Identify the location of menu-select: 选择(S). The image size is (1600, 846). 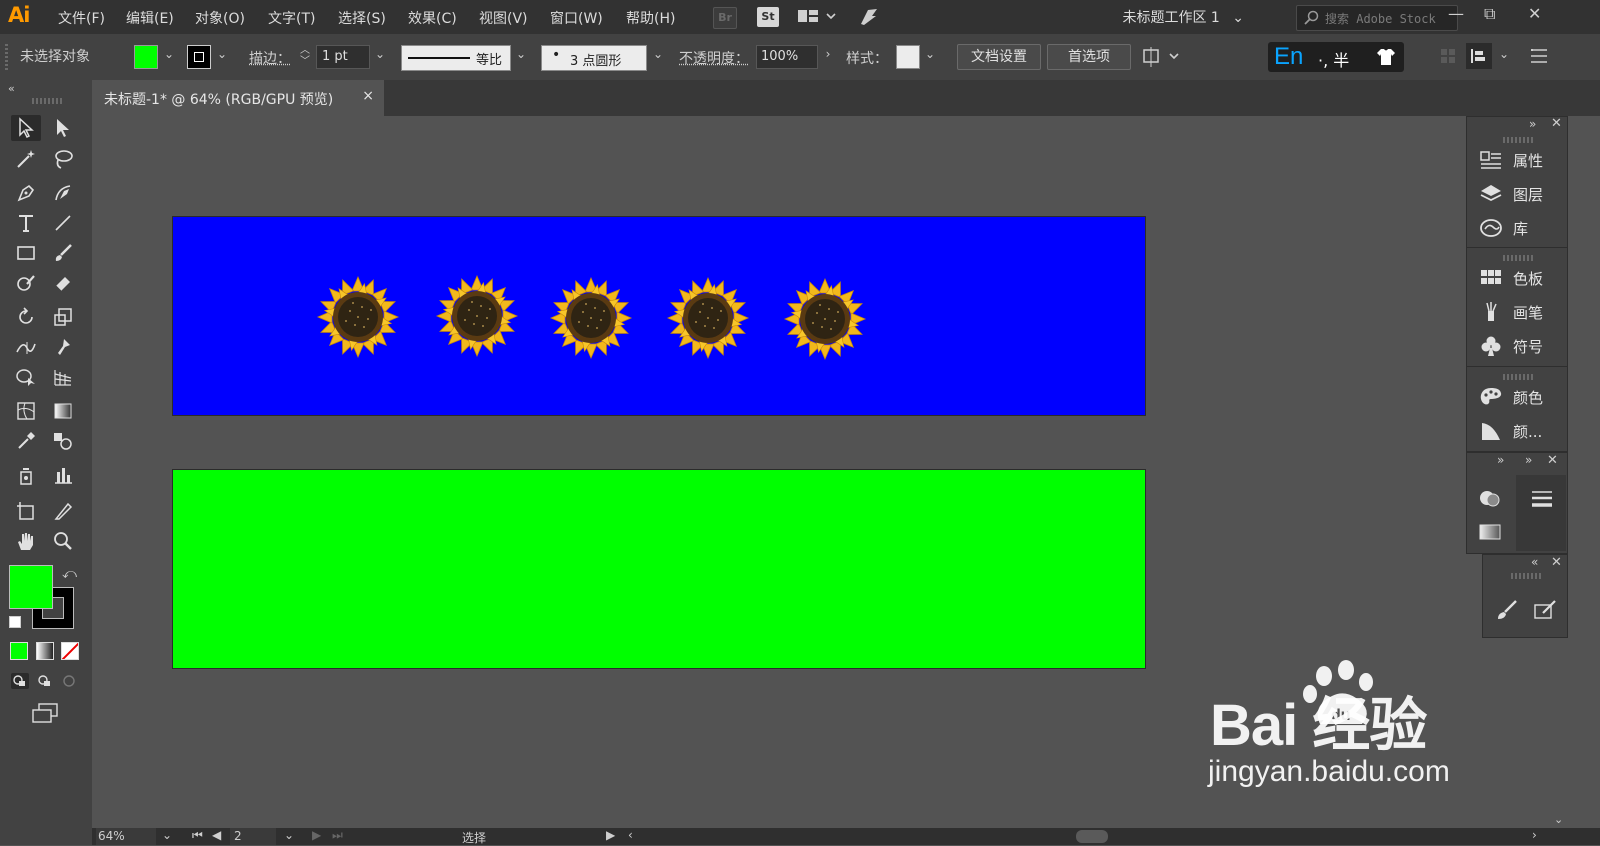
(362, 18).